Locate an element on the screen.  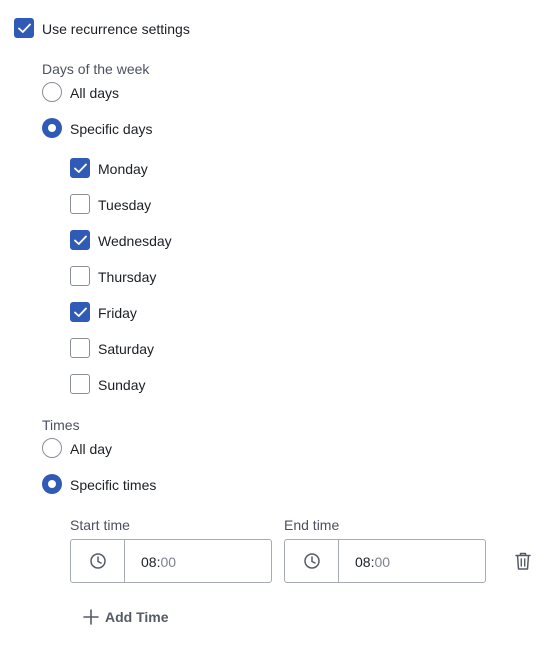
start-time-input: 08:00 is located at coordinates (171, 561).